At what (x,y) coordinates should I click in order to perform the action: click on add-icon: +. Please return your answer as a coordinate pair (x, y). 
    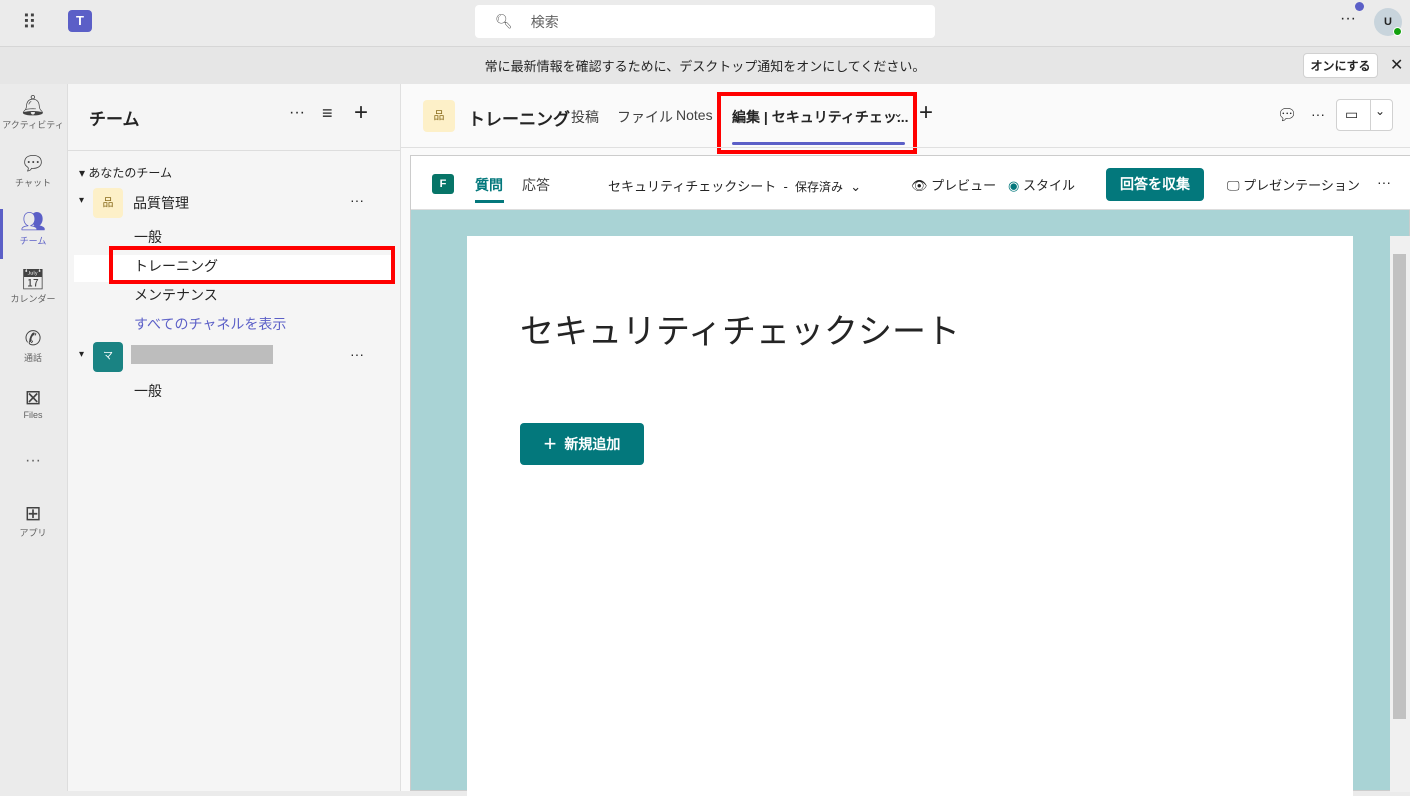
    Looking at the image, I should click on (361, 113).